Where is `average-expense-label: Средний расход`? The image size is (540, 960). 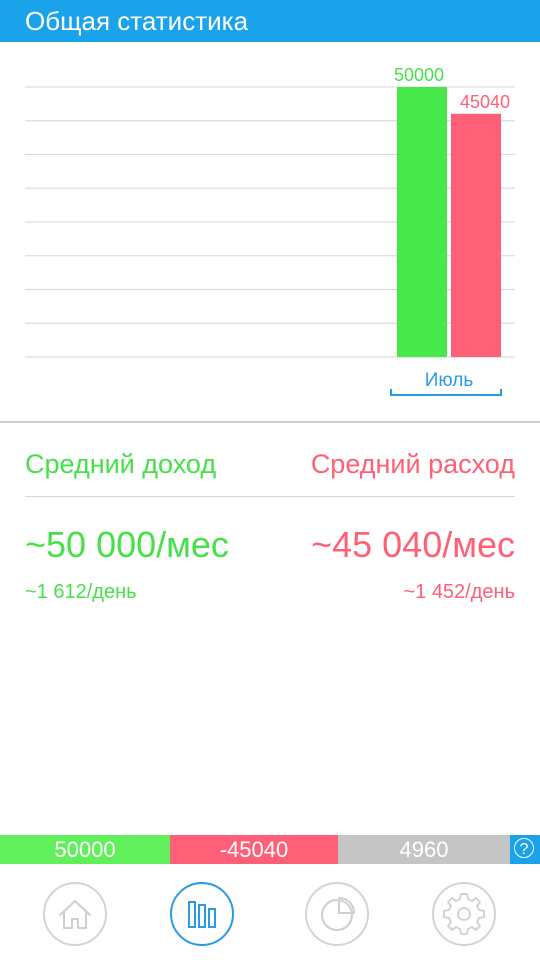
average-expense-label: Средний расход is located at coordinates (412, 464).